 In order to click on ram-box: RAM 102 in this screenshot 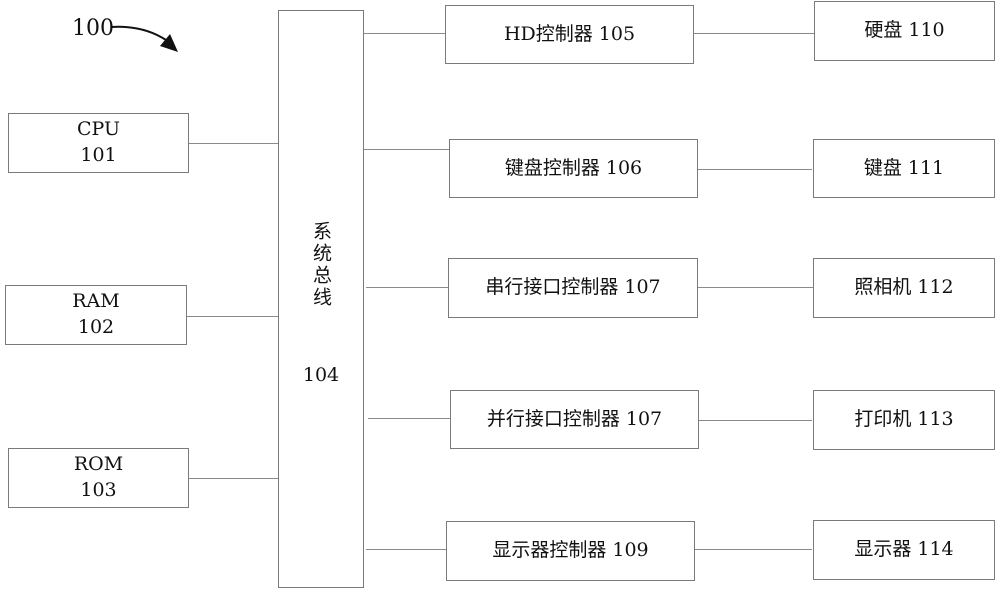, I will do `click(96, 315)`.